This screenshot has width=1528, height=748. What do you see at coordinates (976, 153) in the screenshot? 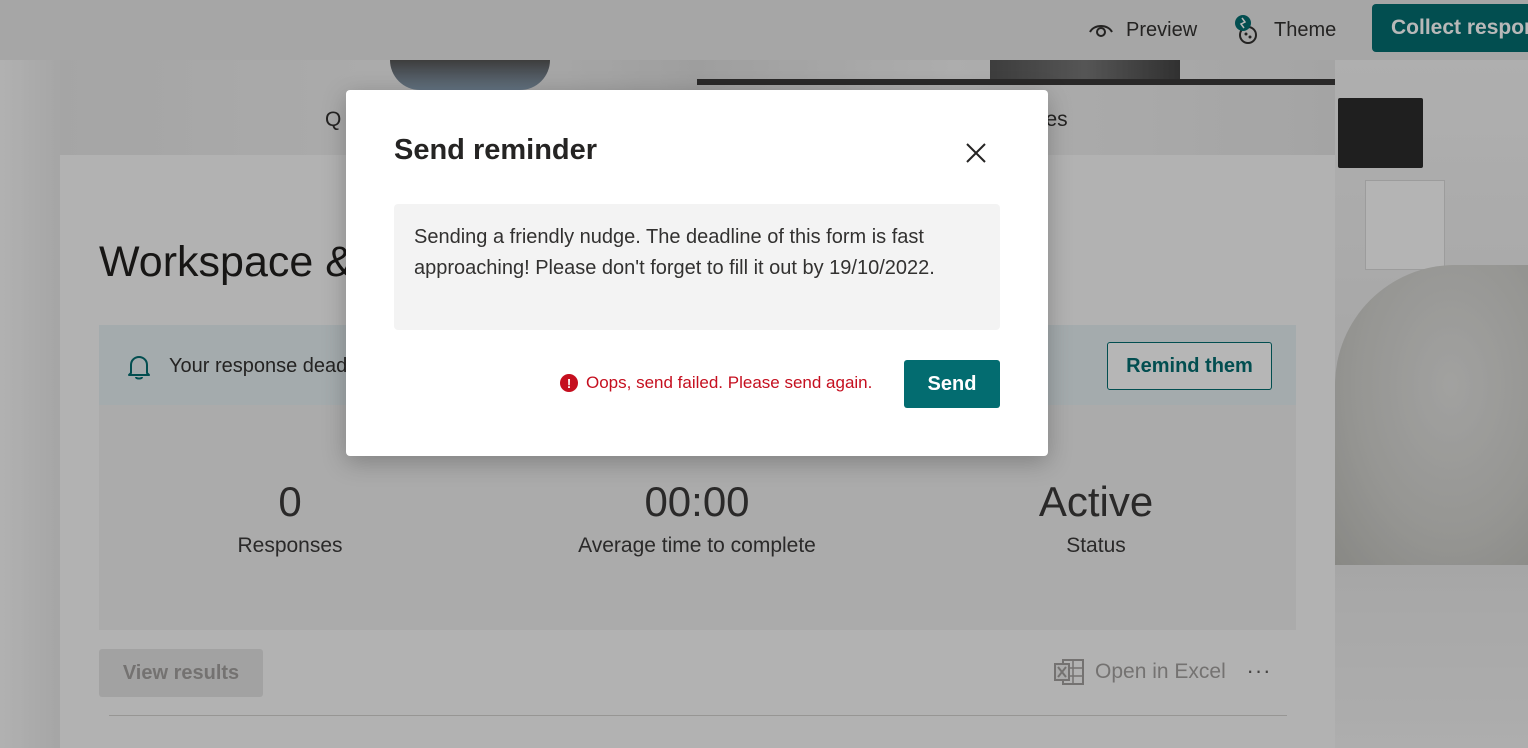
I see `close-icon` at bounding box center [976, 153].